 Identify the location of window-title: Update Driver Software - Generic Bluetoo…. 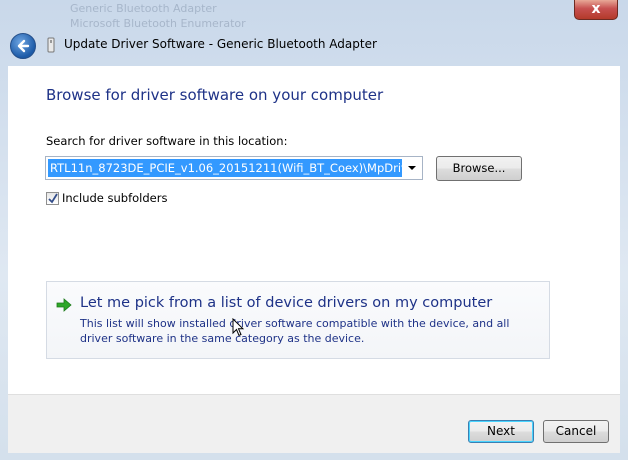
(220, 44).